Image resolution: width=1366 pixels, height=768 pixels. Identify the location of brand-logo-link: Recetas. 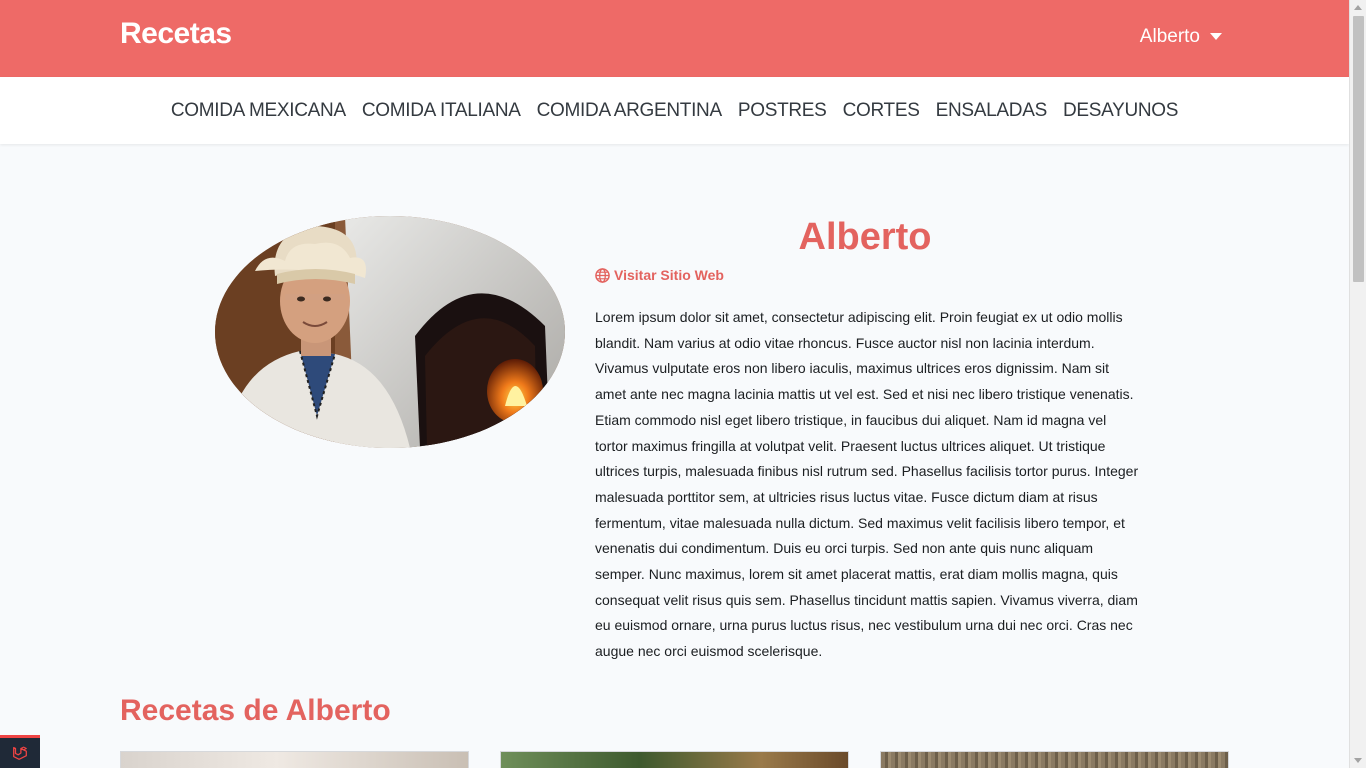
(176, 34).